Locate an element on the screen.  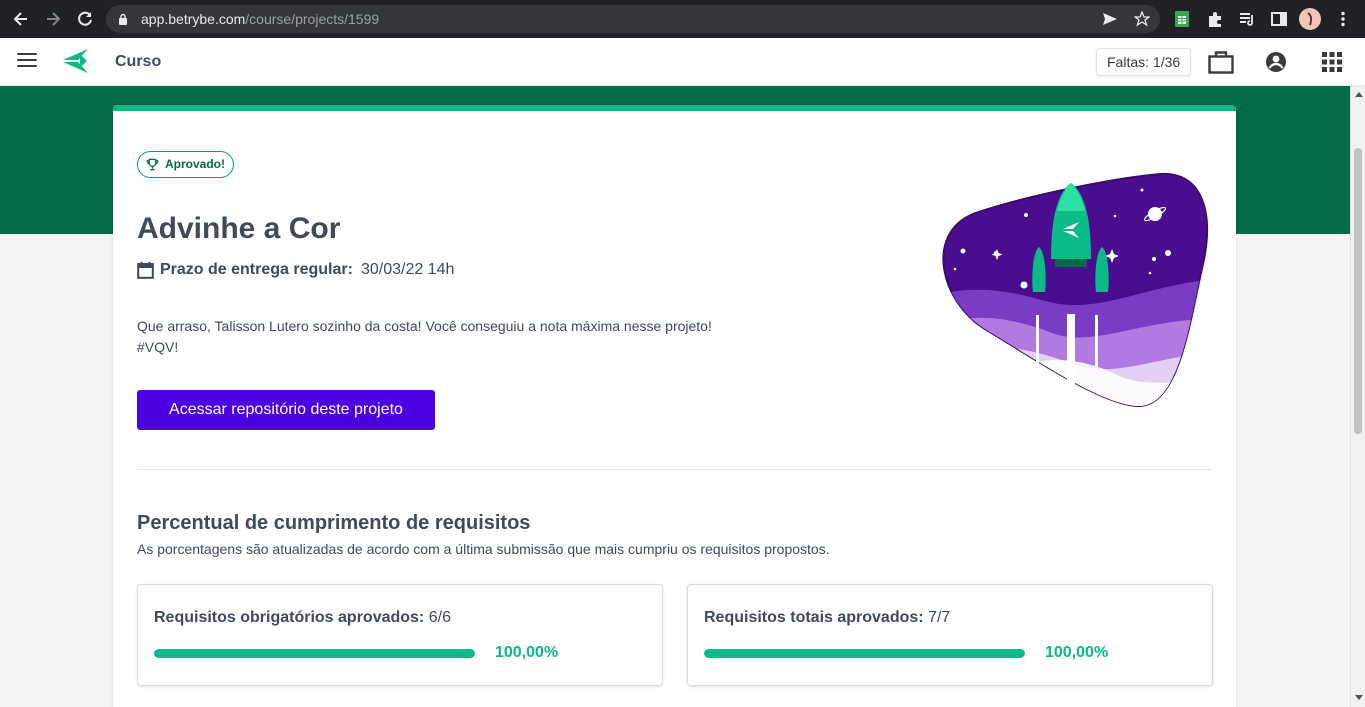
total-percent: 100,00% is located at coordinates (1077, 652).